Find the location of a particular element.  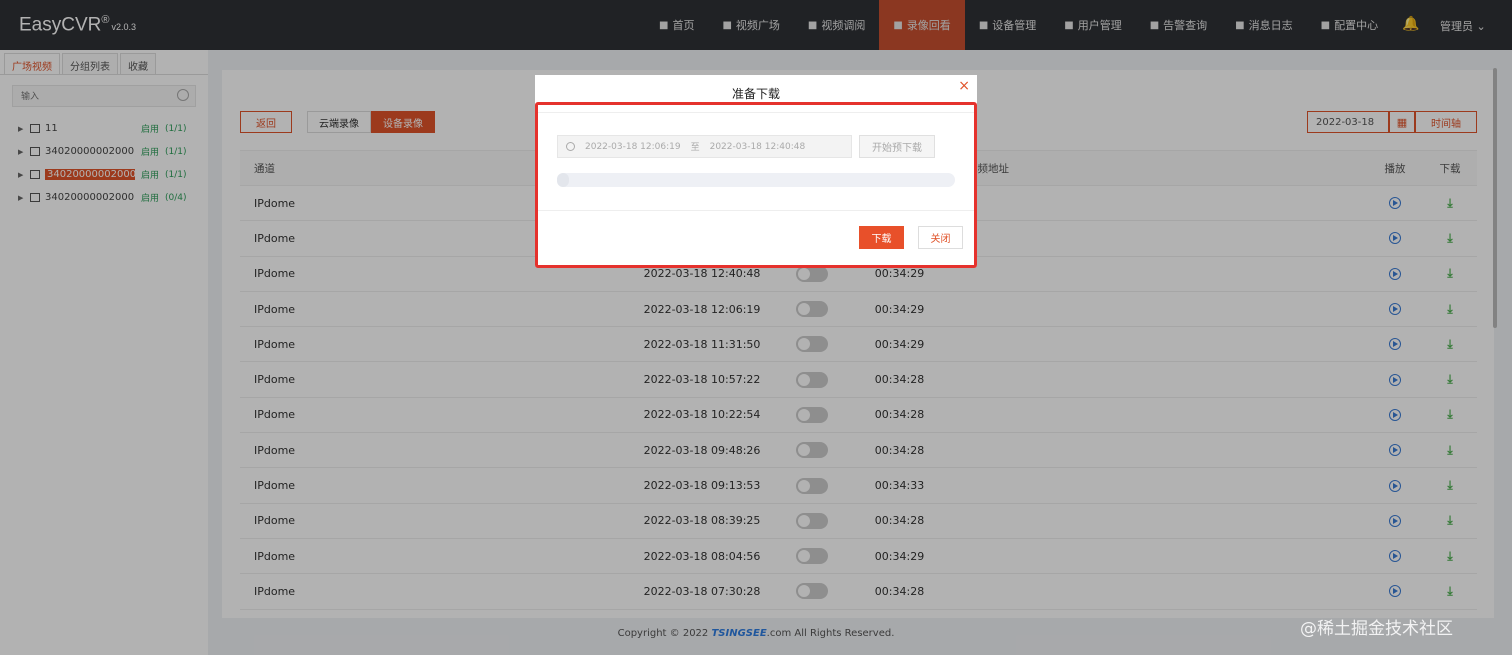

close-icon: × is located at coordinates (964, 86).